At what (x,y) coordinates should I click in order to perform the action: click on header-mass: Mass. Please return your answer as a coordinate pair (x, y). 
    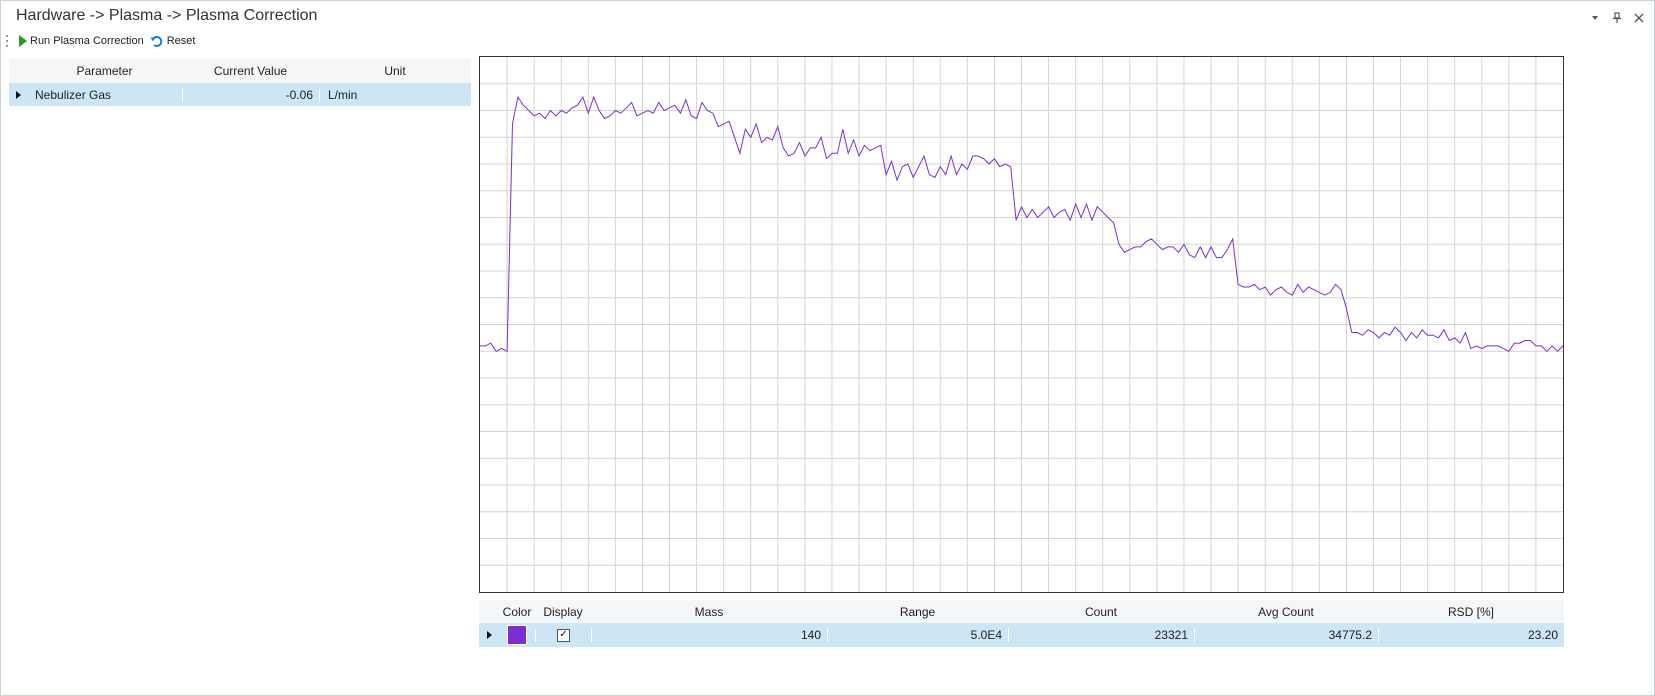
    Looking at the image, I should click on (709, 612).